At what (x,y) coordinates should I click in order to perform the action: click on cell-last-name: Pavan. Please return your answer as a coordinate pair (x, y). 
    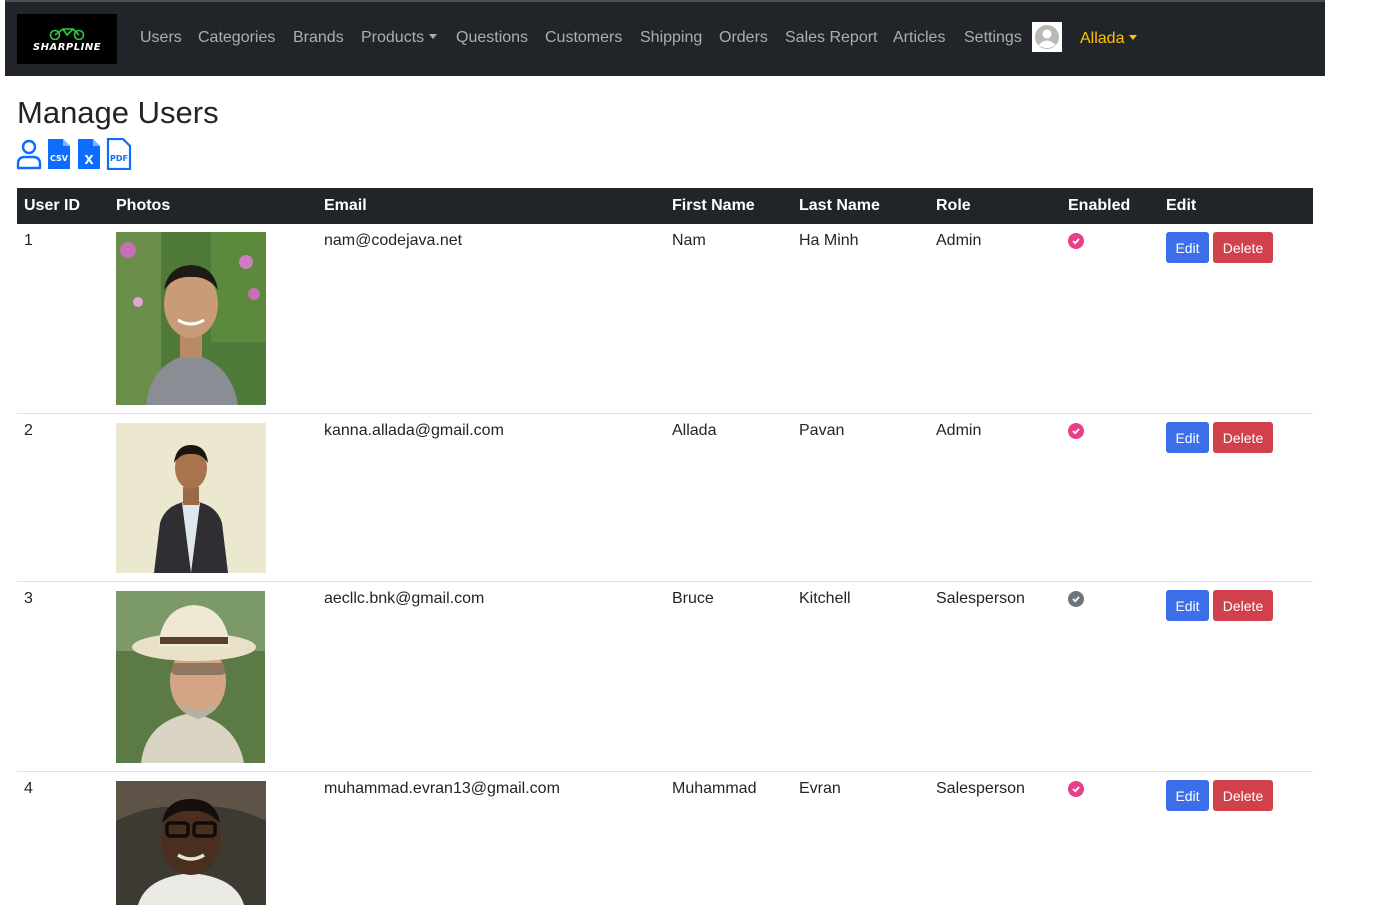
    Looking at the image, I should click on (822, 430).